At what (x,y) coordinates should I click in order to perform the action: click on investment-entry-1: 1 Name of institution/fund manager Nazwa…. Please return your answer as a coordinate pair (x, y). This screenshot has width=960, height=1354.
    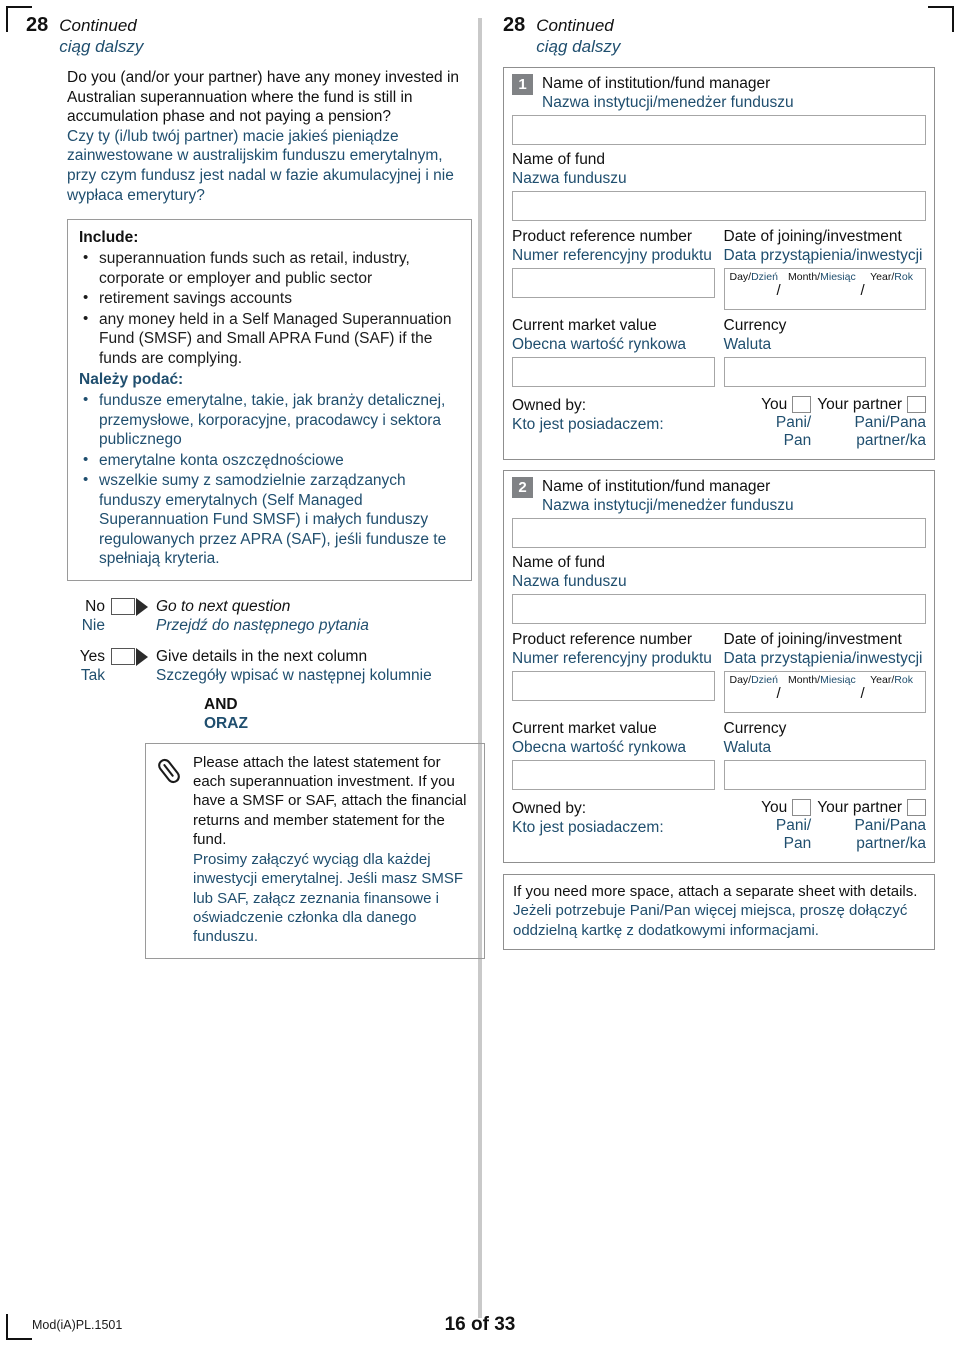
    Looking at the image, I should click on (719, 263).